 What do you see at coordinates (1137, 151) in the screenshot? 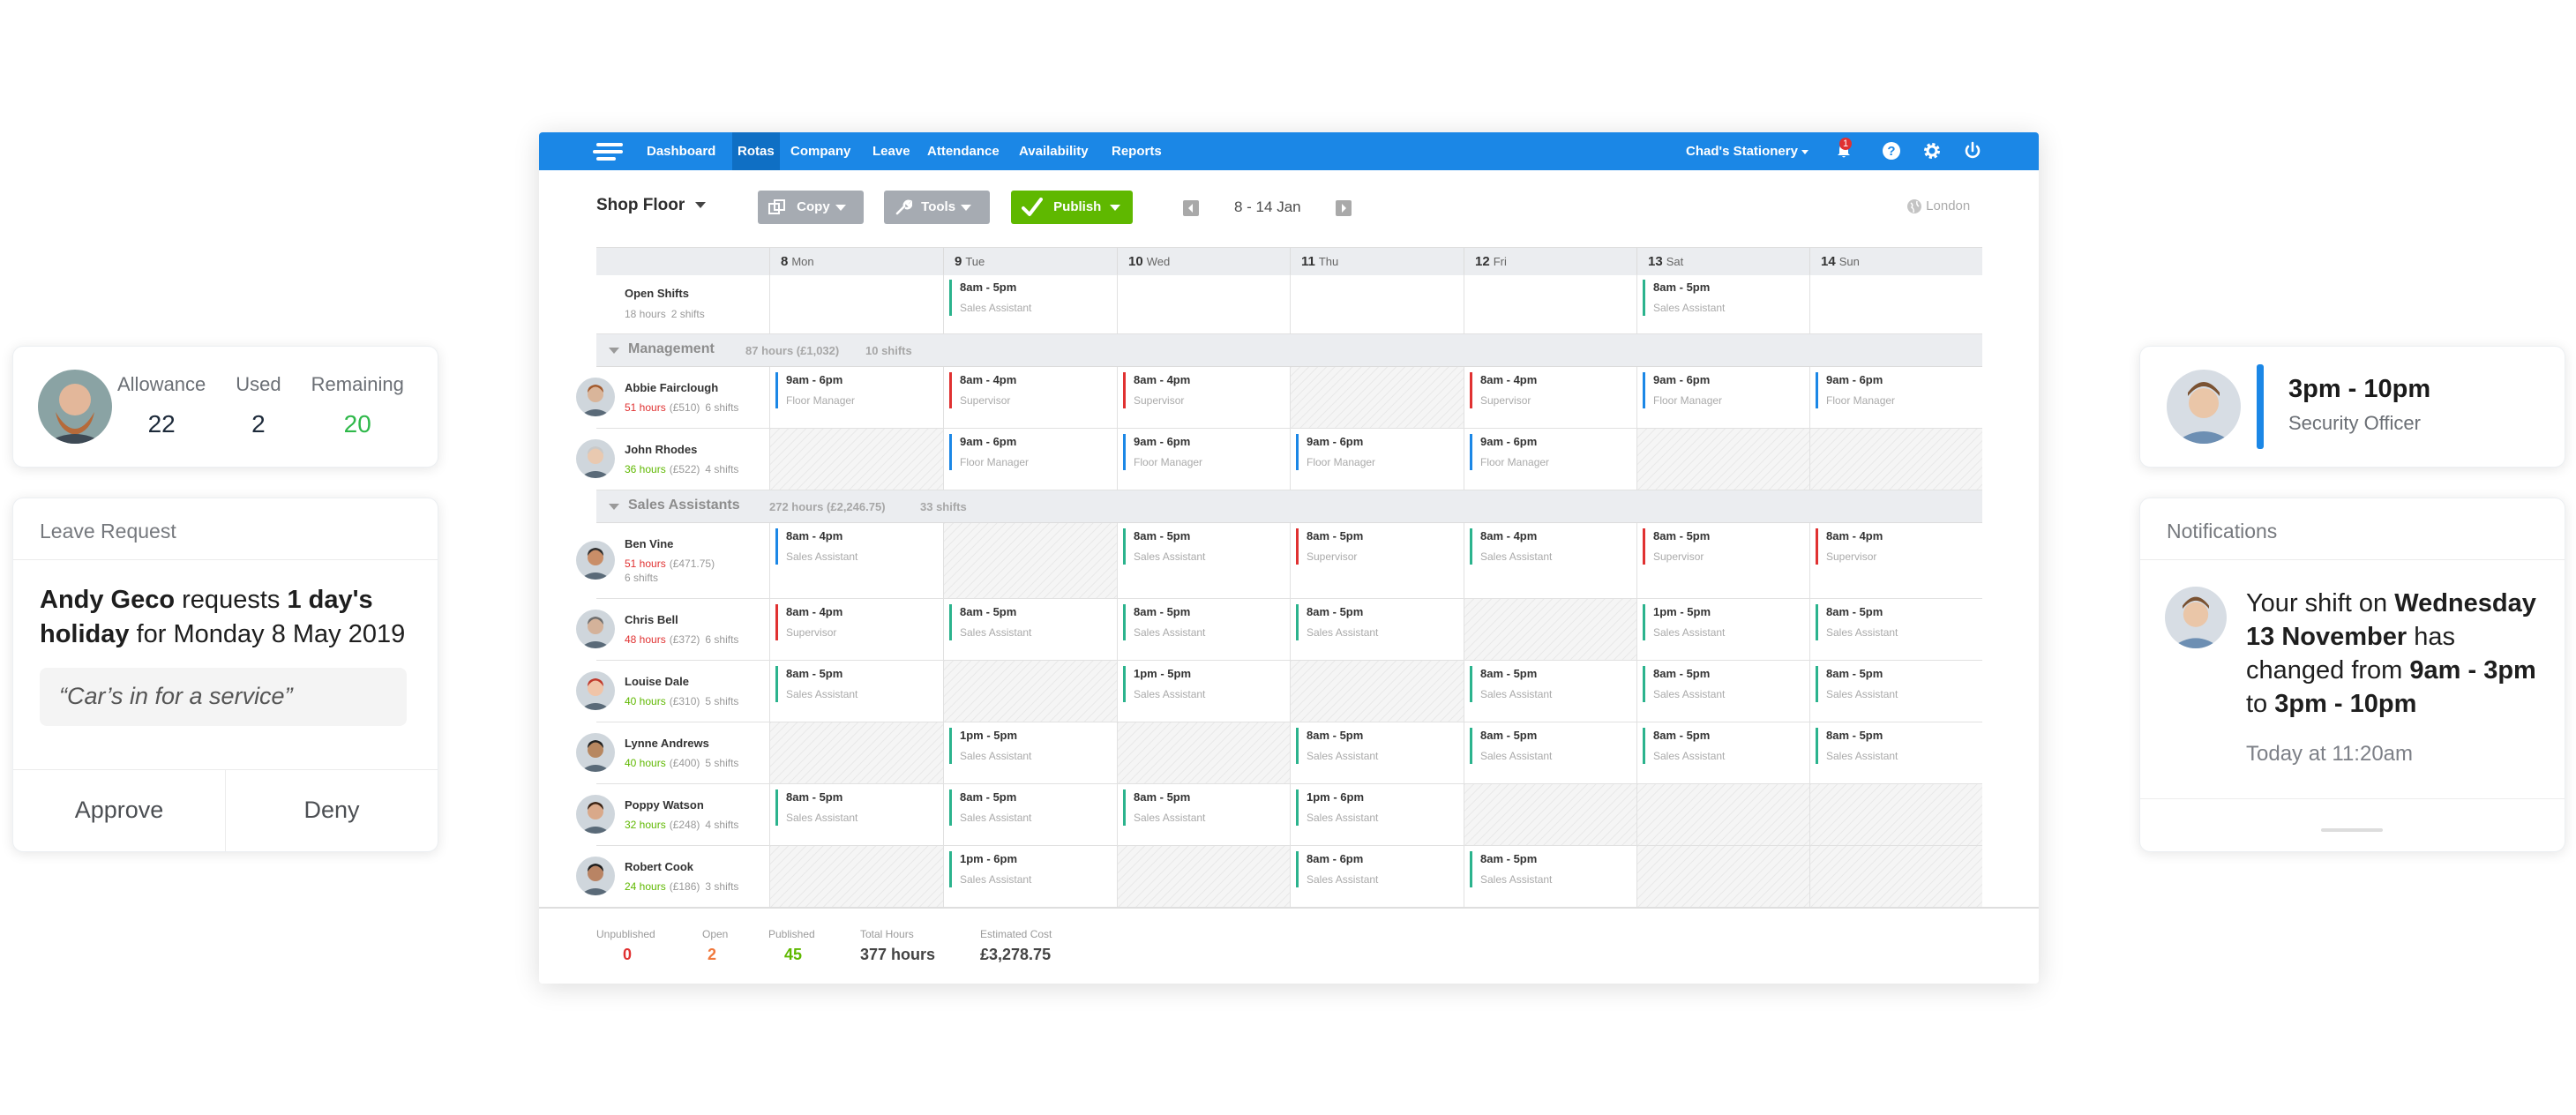
I see `nav-reports: Reports` at bounding box center [1137, 151].